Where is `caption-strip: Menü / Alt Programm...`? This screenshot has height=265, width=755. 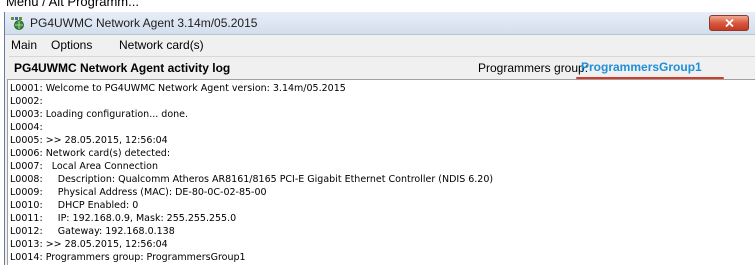
caption-strip: Menü / Alt Programm... is located at coordinates (377, 6).